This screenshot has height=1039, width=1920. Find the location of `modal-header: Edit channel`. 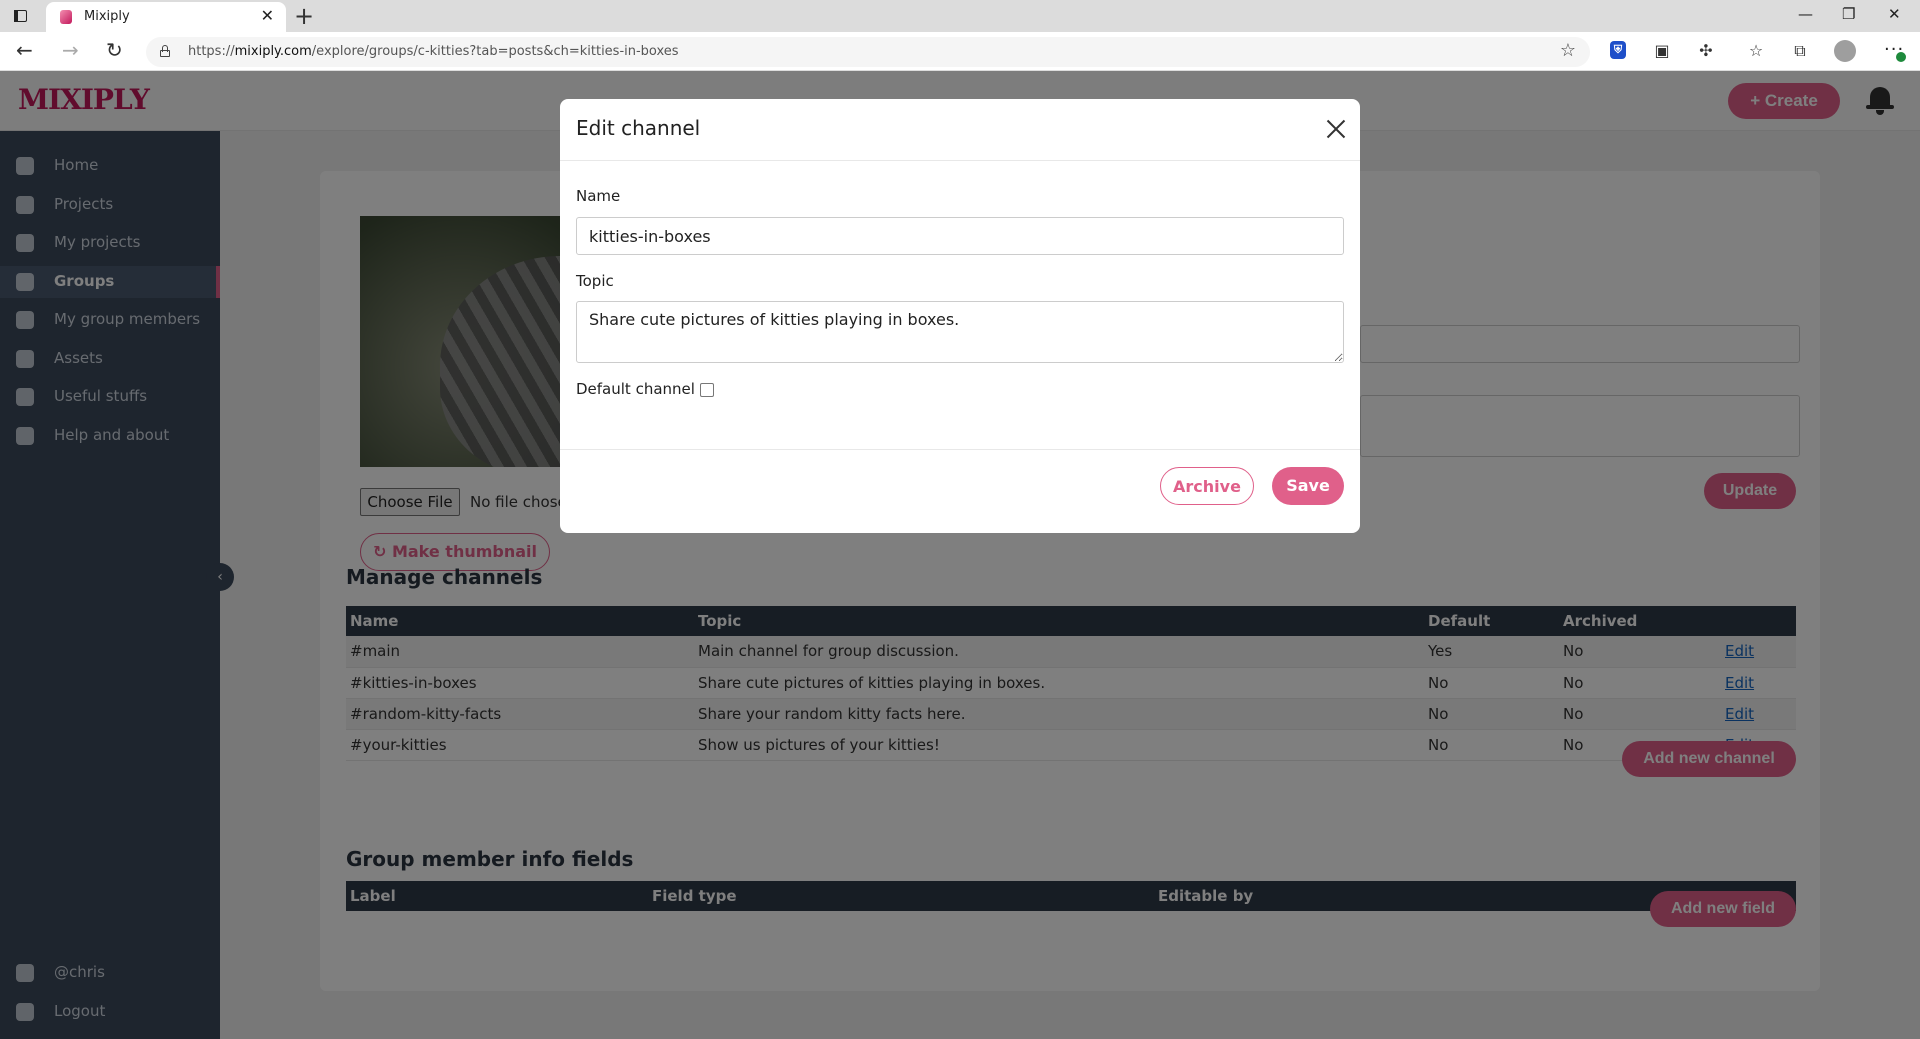

modal-header: Edit channel is located at coordinates (960, 130).